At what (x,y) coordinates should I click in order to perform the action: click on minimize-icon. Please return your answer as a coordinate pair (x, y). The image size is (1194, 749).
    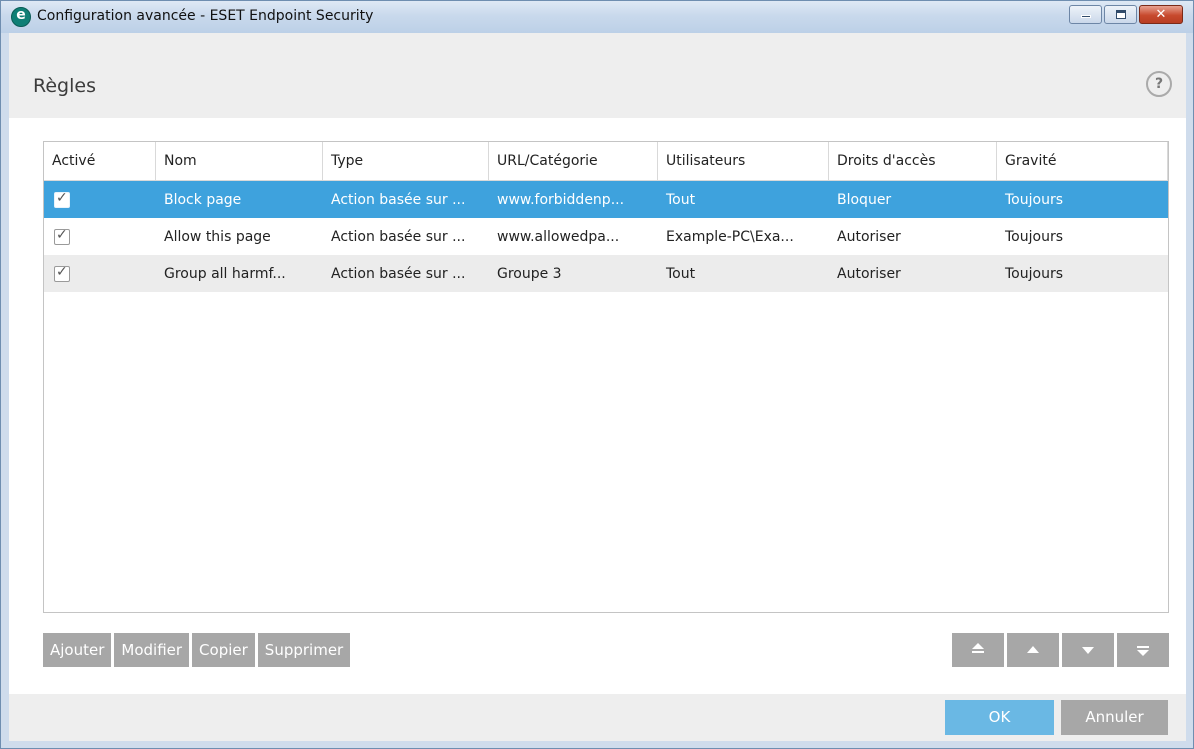
    Looking at the image, I should click on (1085, 14).